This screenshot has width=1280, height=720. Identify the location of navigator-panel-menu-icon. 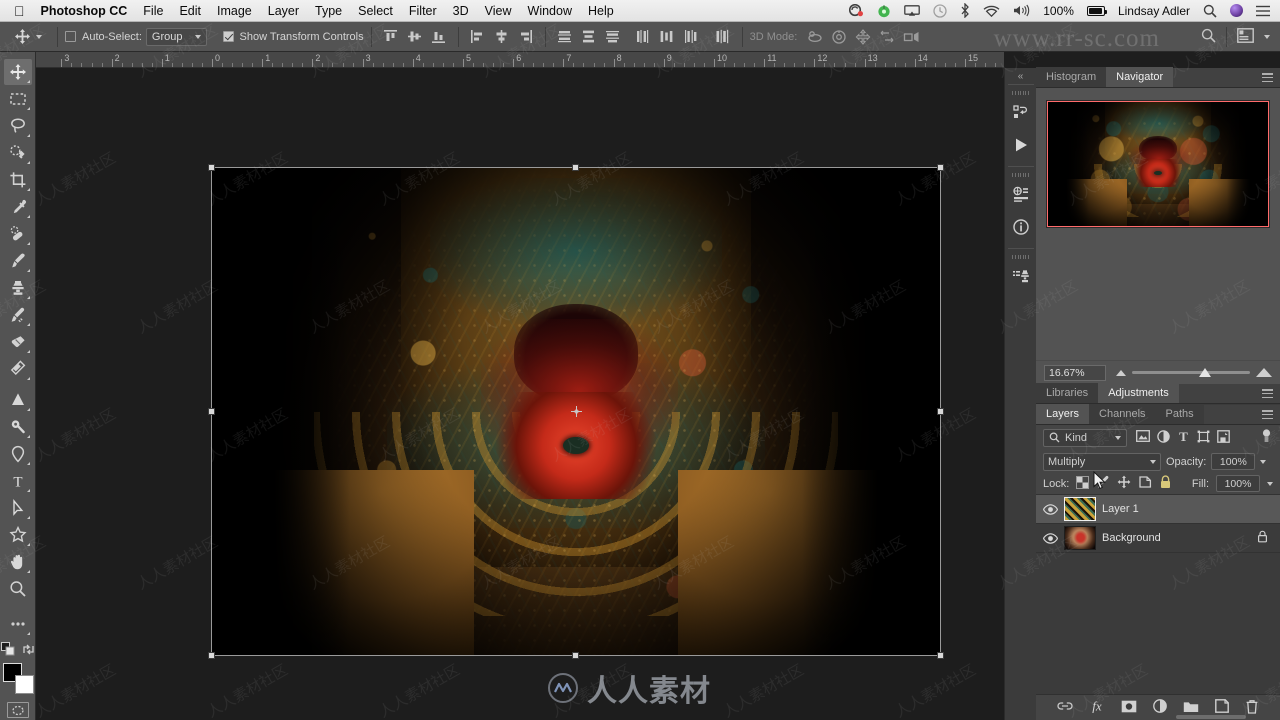
(1267, 77).